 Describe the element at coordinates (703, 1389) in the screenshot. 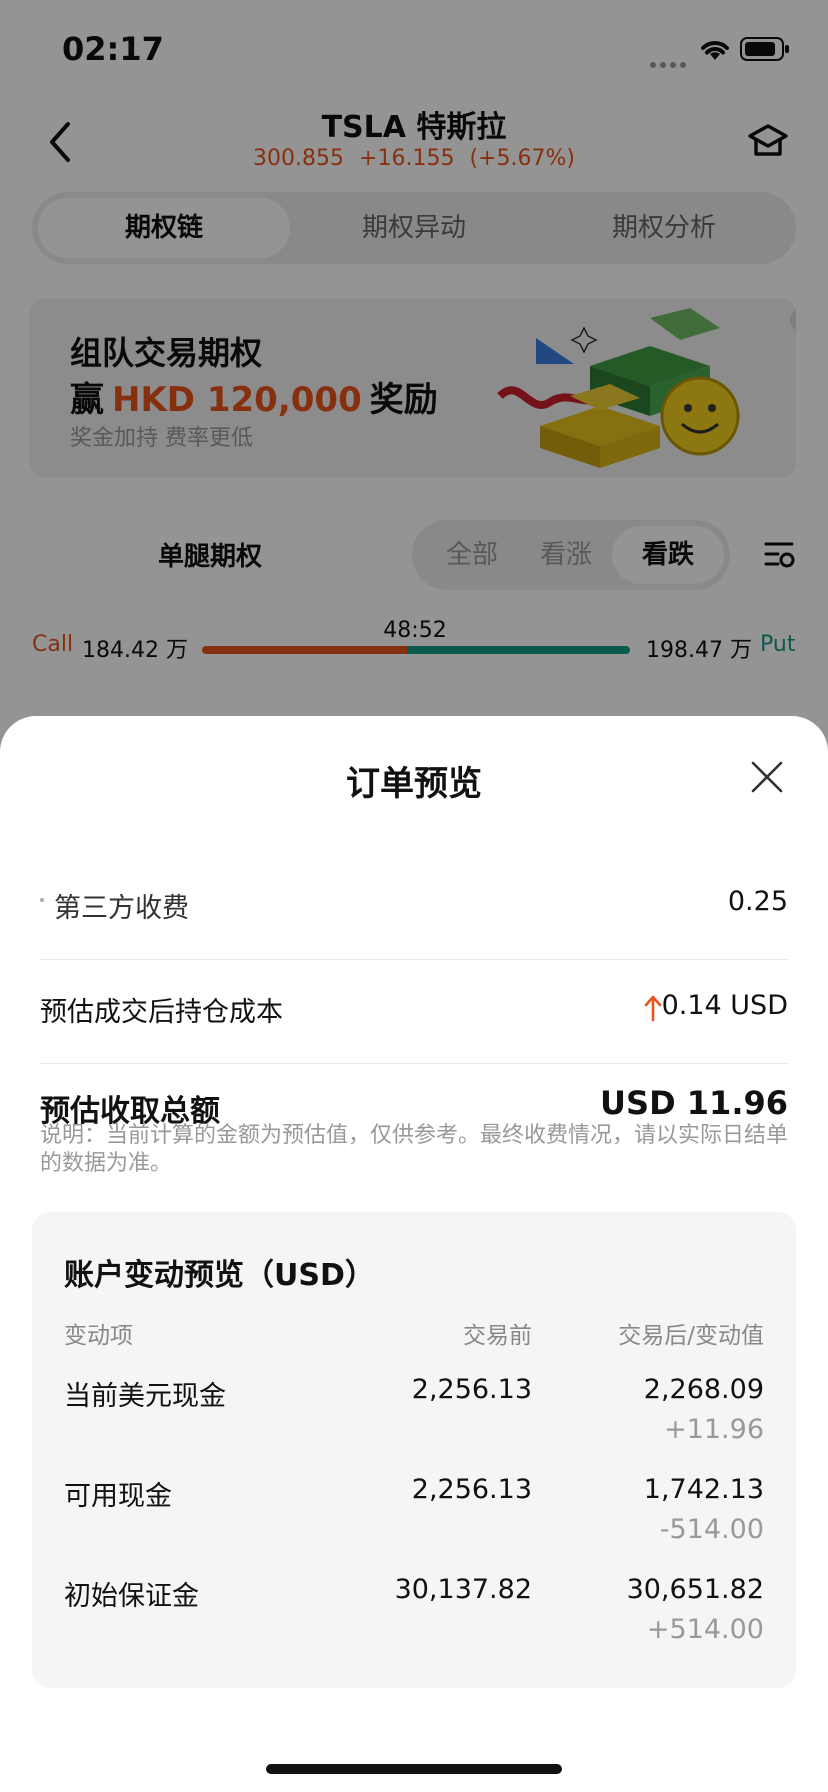

I see `account-item-after: 2,268.09` at that location.